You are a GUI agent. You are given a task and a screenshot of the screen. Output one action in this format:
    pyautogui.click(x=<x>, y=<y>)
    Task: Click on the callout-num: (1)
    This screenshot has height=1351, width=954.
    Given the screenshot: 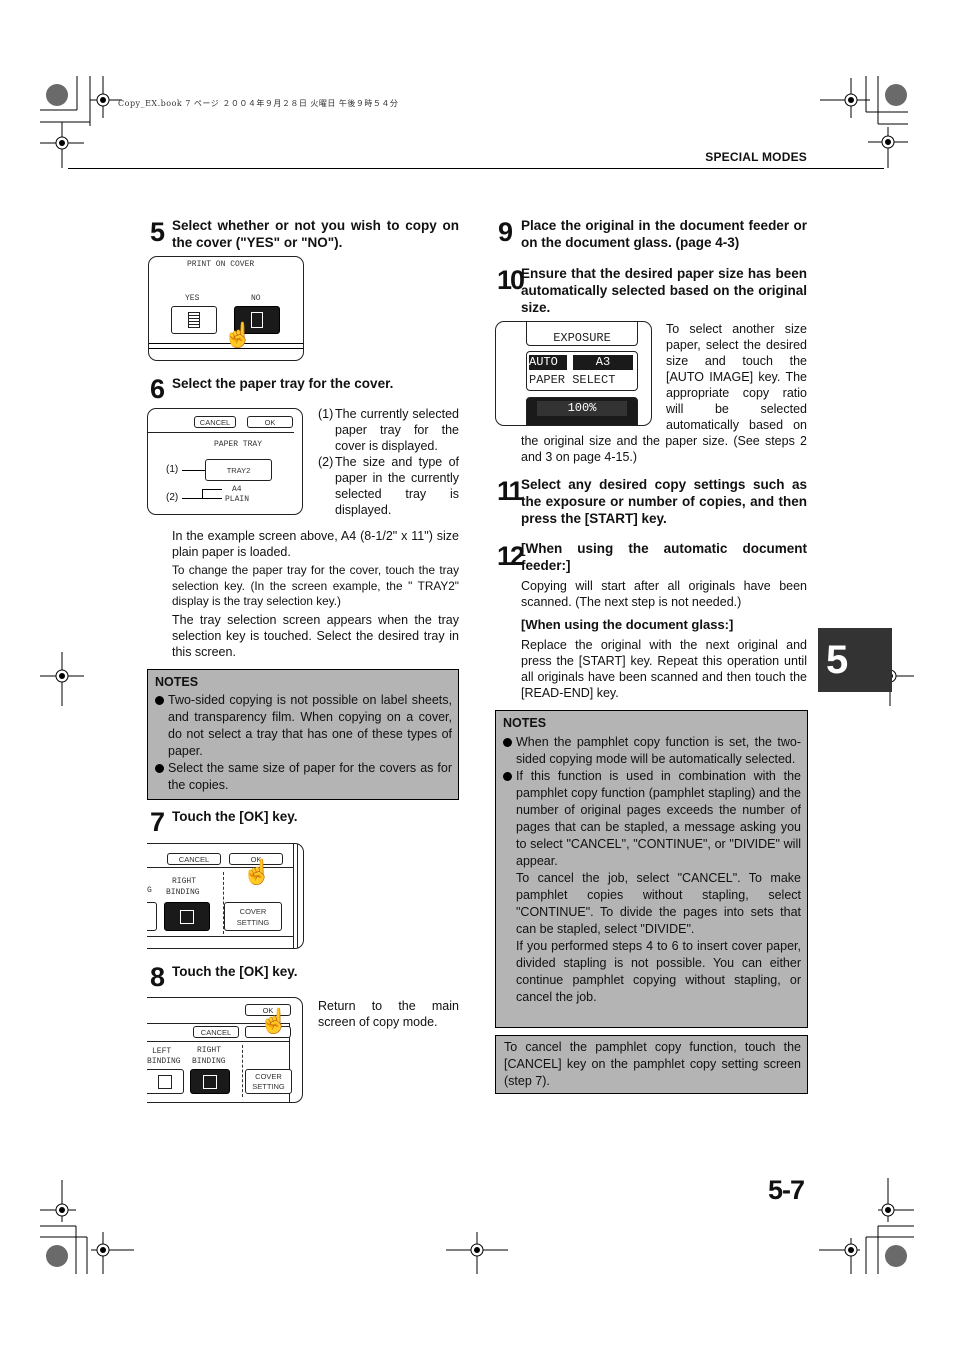 What is the action you would take?
    pyautogui.click(x=326, y=414)
    